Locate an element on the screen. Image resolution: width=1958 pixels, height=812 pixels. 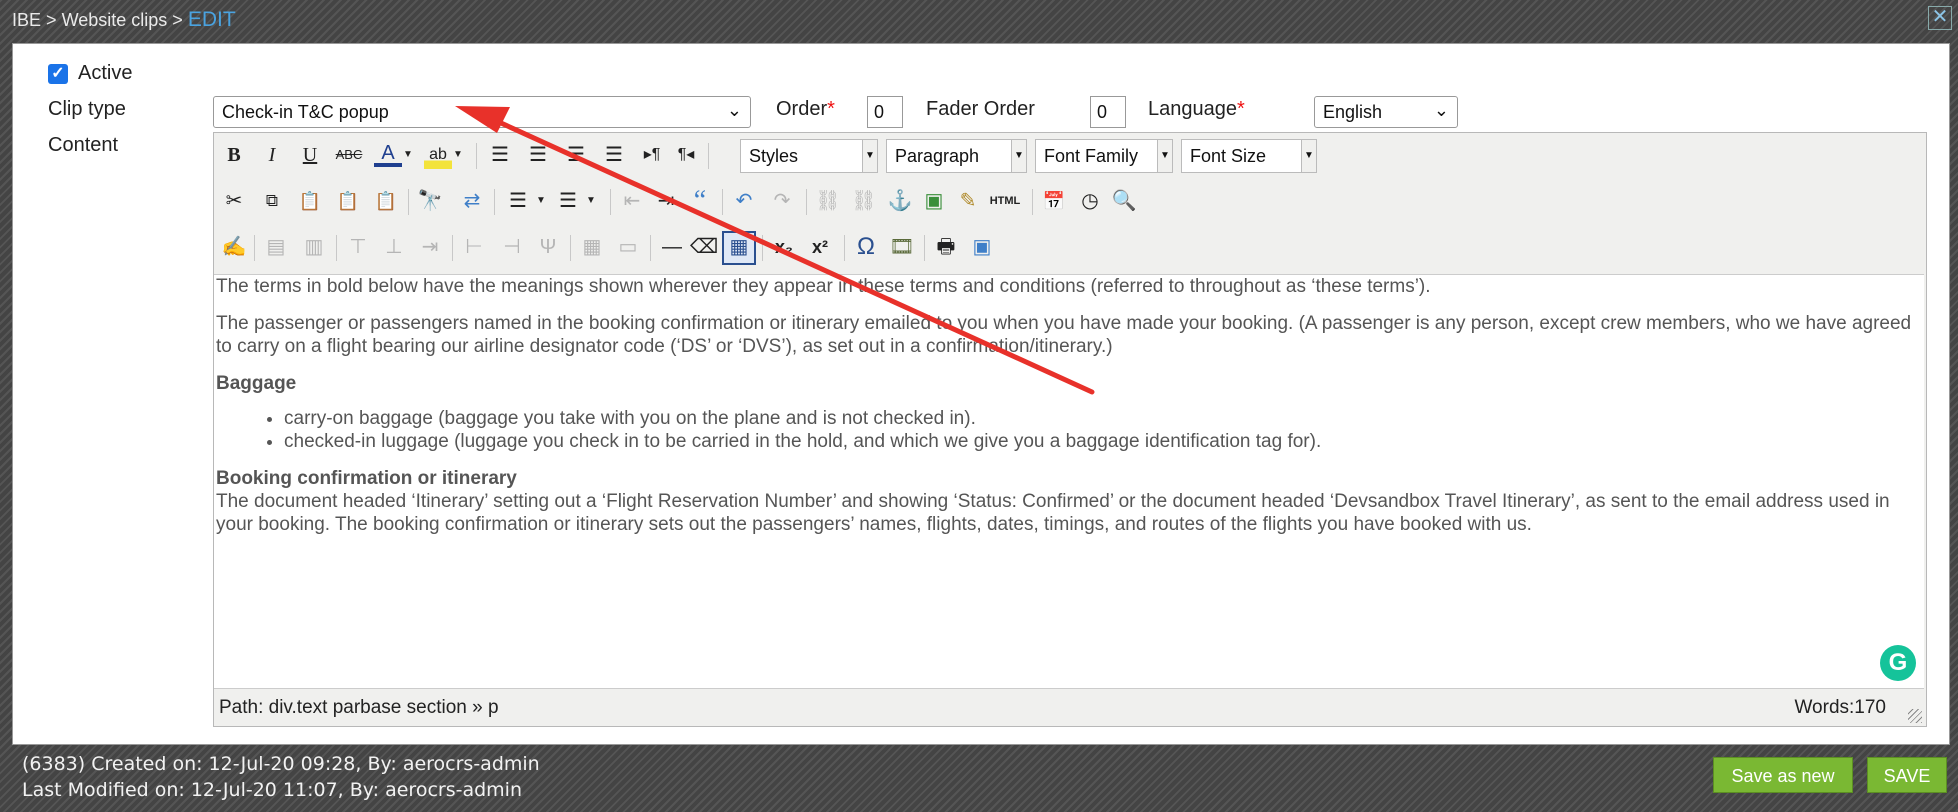
align-left-icon: ☰ is located at coordinates (500, 155).